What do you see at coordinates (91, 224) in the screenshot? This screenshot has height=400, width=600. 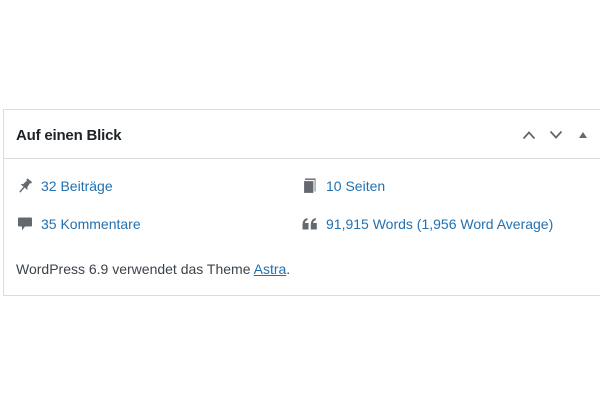 I see `comments-count-label: 35 Kommentare` at bounding box center [91, 224].